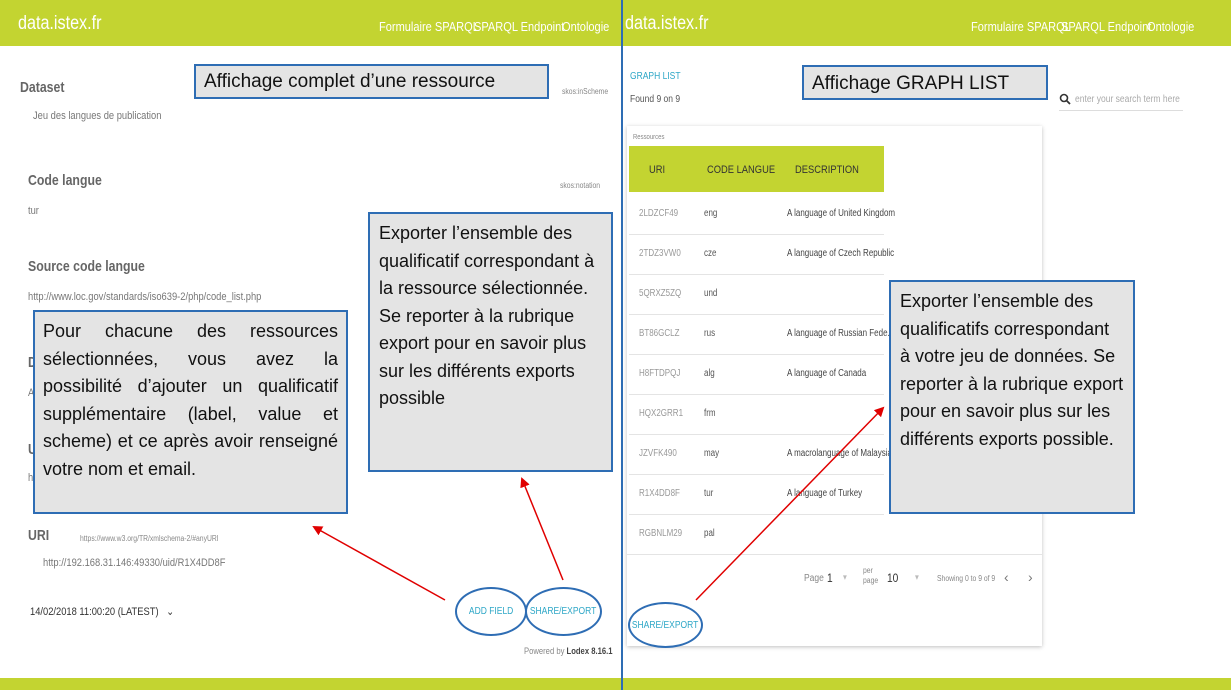 This screenshot has width=1231, height=690. Describe the element at coordinates (756, 534) in the screenshot. I see `table-row: RGBNLM29 pal` at that location.